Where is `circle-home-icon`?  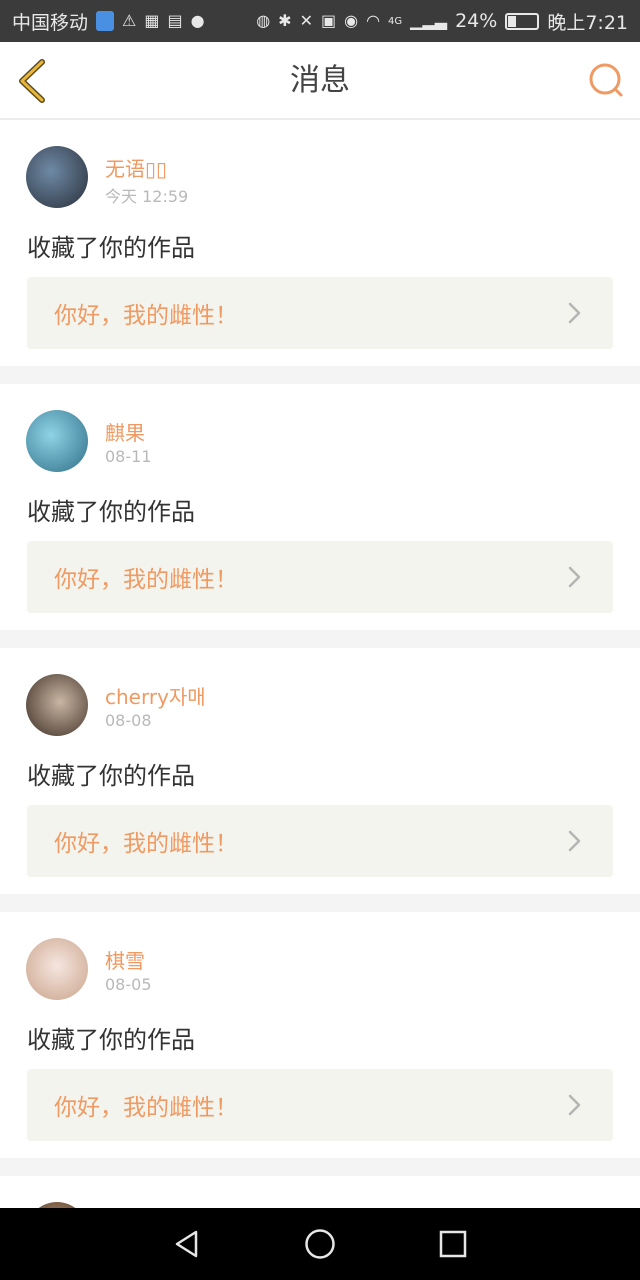 circle-home-icon is located at coordinates (320, 1244).